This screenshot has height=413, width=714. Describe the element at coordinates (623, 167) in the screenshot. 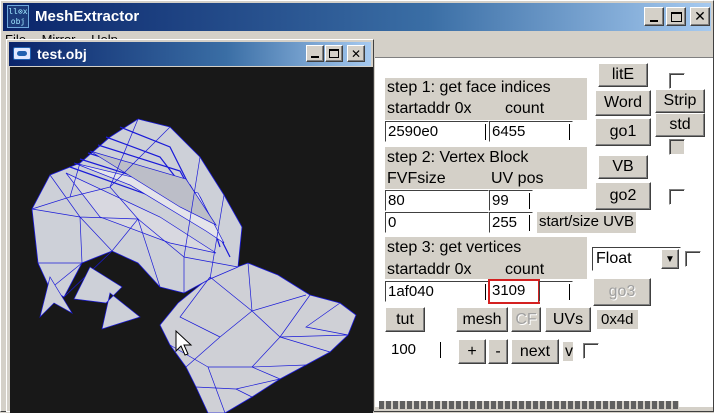

I see `vb-button: VB` at that location.